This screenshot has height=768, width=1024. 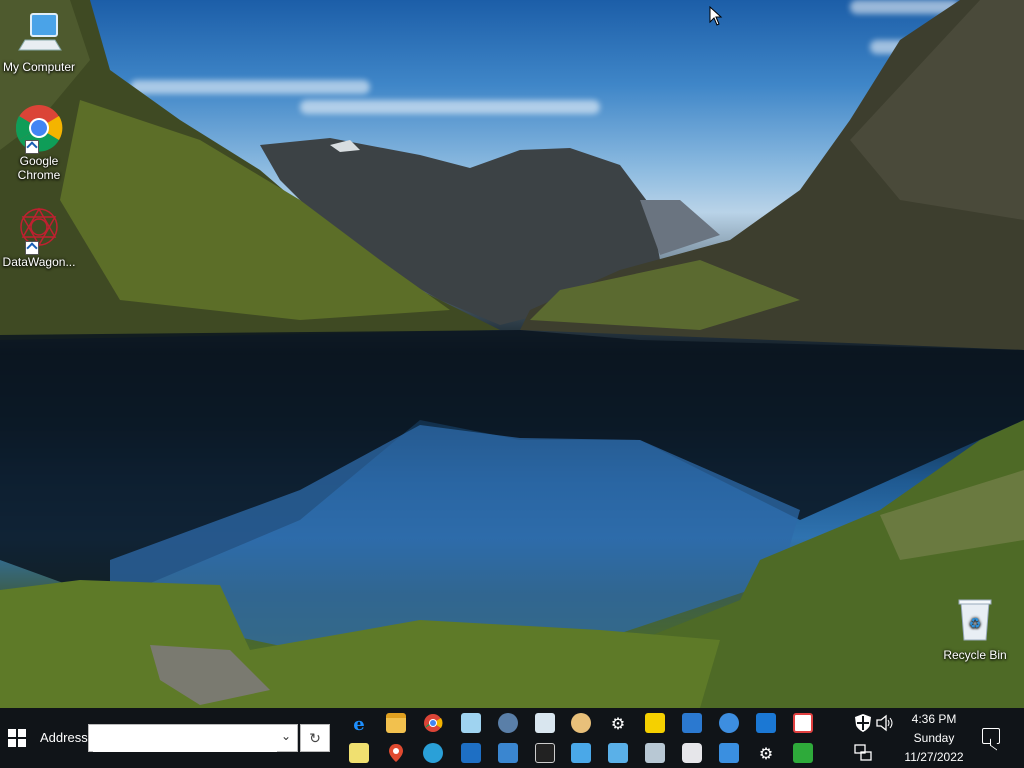 I want to click on address-box: ⌄, so click(x=193, y=738).